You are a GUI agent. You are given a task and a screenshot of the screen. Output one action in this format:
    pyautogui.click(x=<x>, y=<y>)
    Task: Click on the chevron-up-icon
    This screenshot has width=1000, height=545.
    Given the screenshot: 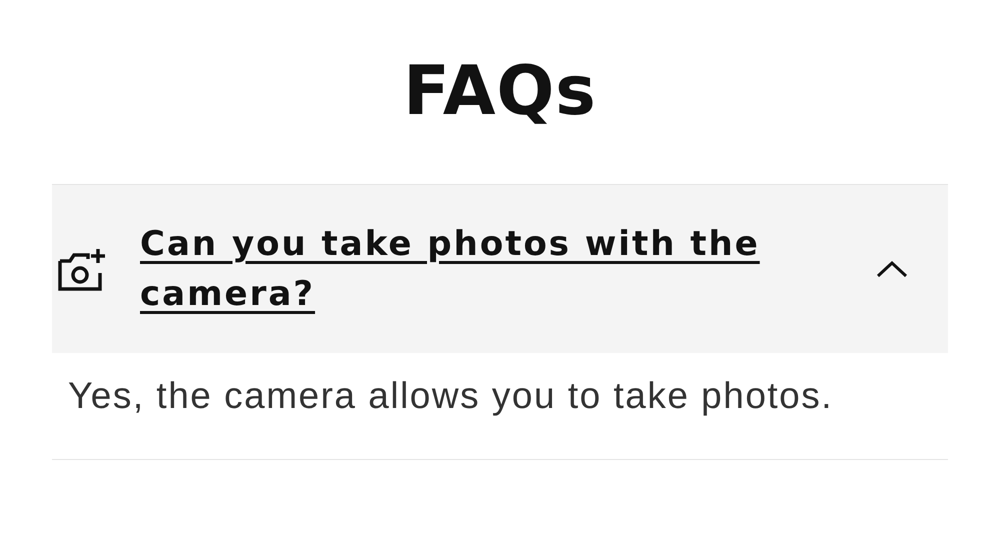 What is the action you would take?
    pyautogui.click(x=892, y=269)
    